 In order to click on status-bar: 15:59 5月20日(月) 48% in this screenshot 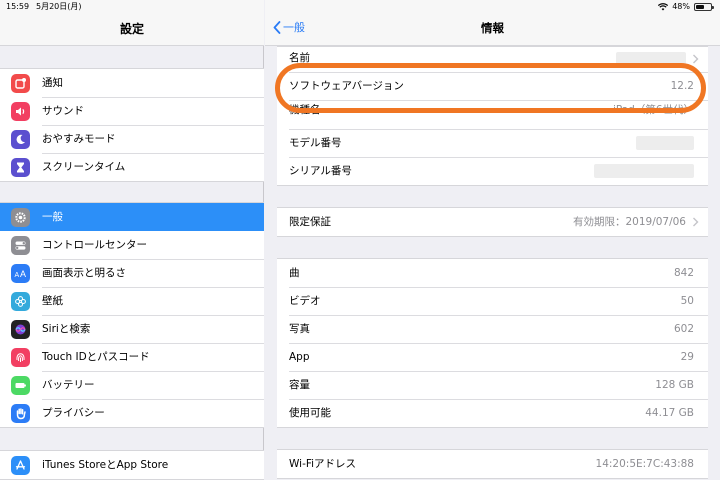, I will do `click(360, 7)`.